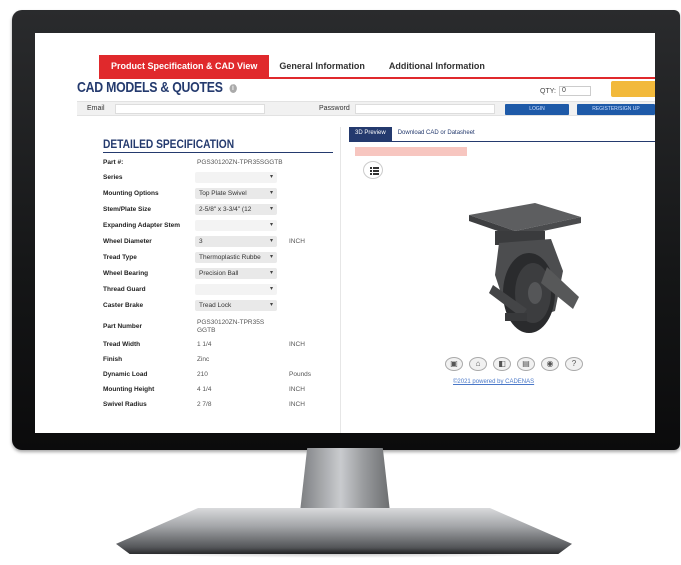 This screenshot has width=681, height=565. I want to click on spec-label: Expanding Adapter Stem, so click(142, 225).